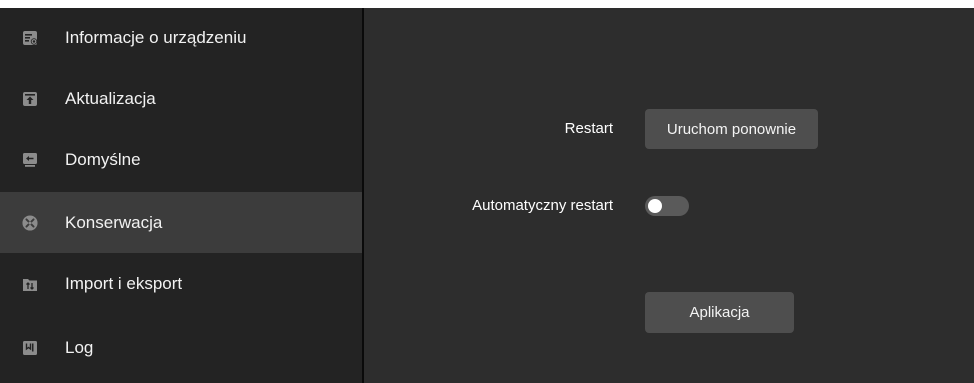 The height and width of the screenshot is (383, 974). I want to click on sidebar-item-update: Aktualizacja, so click(181, 98).